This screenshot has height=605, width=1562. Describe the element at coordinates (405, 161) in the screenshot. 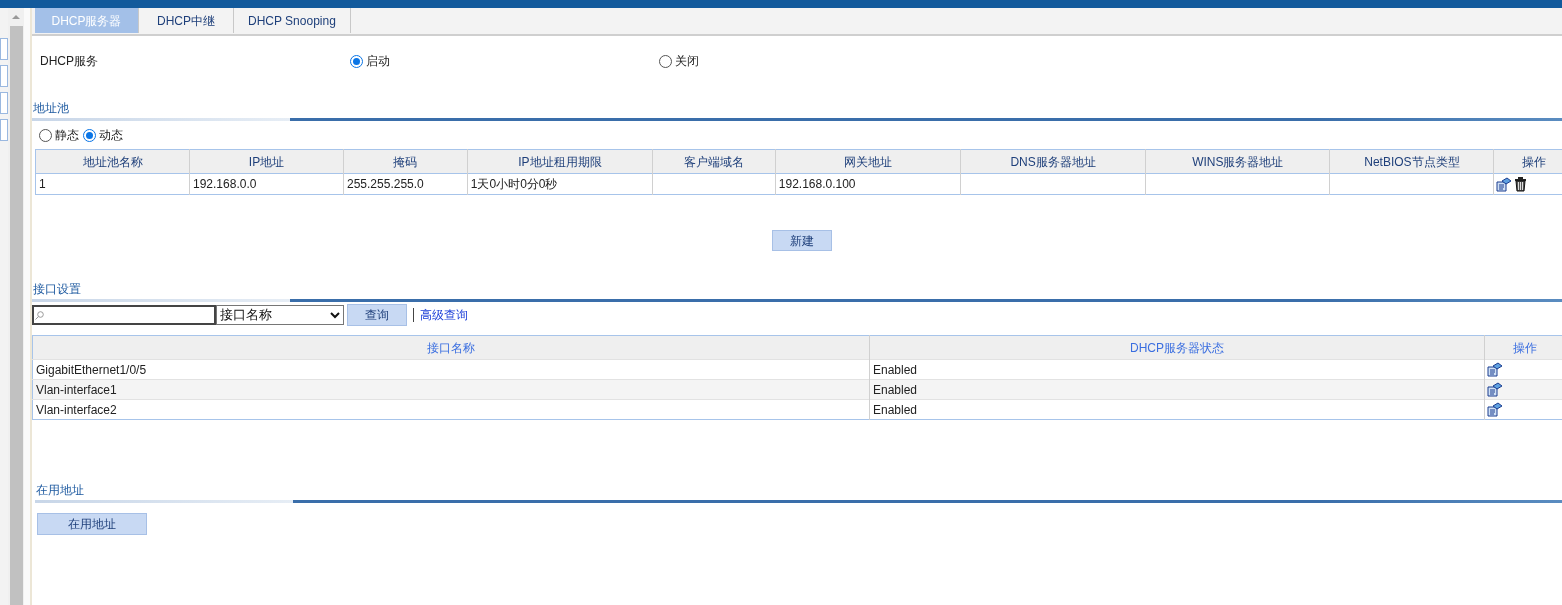

I see `column-header: 掩码` at that location.